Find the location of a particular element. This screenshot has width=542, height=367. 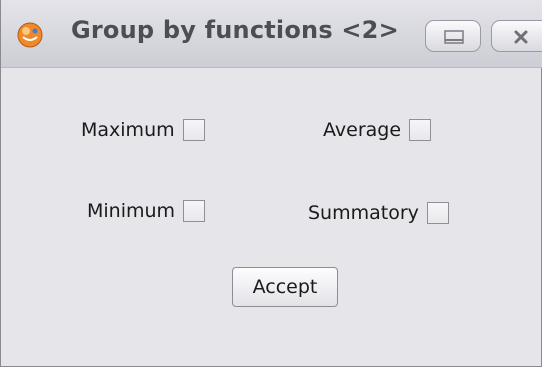

average-label: Average is located at coordinates (362, 130).